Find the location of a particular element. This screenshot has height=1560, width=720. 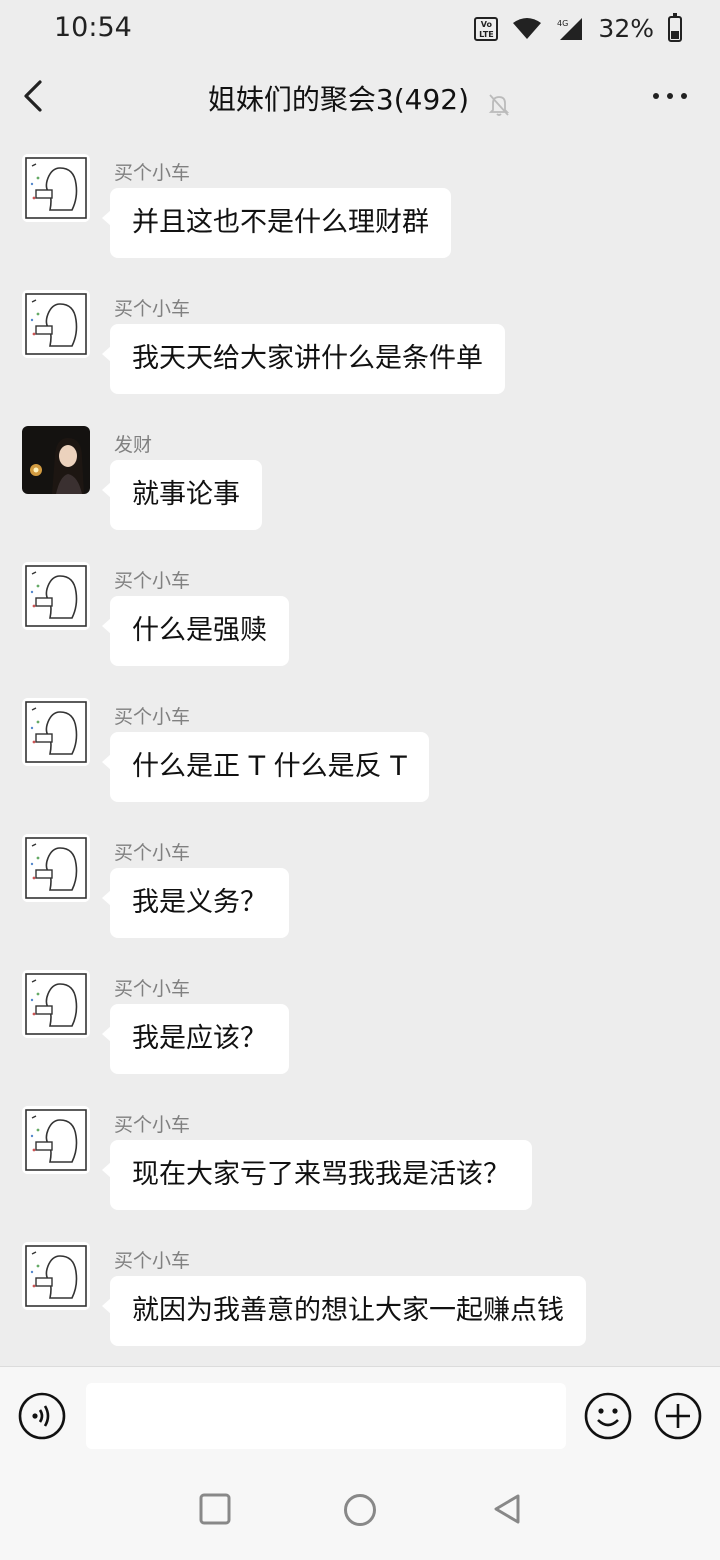

message-row: 发财就事论事 is located at coordinates (360, 476).